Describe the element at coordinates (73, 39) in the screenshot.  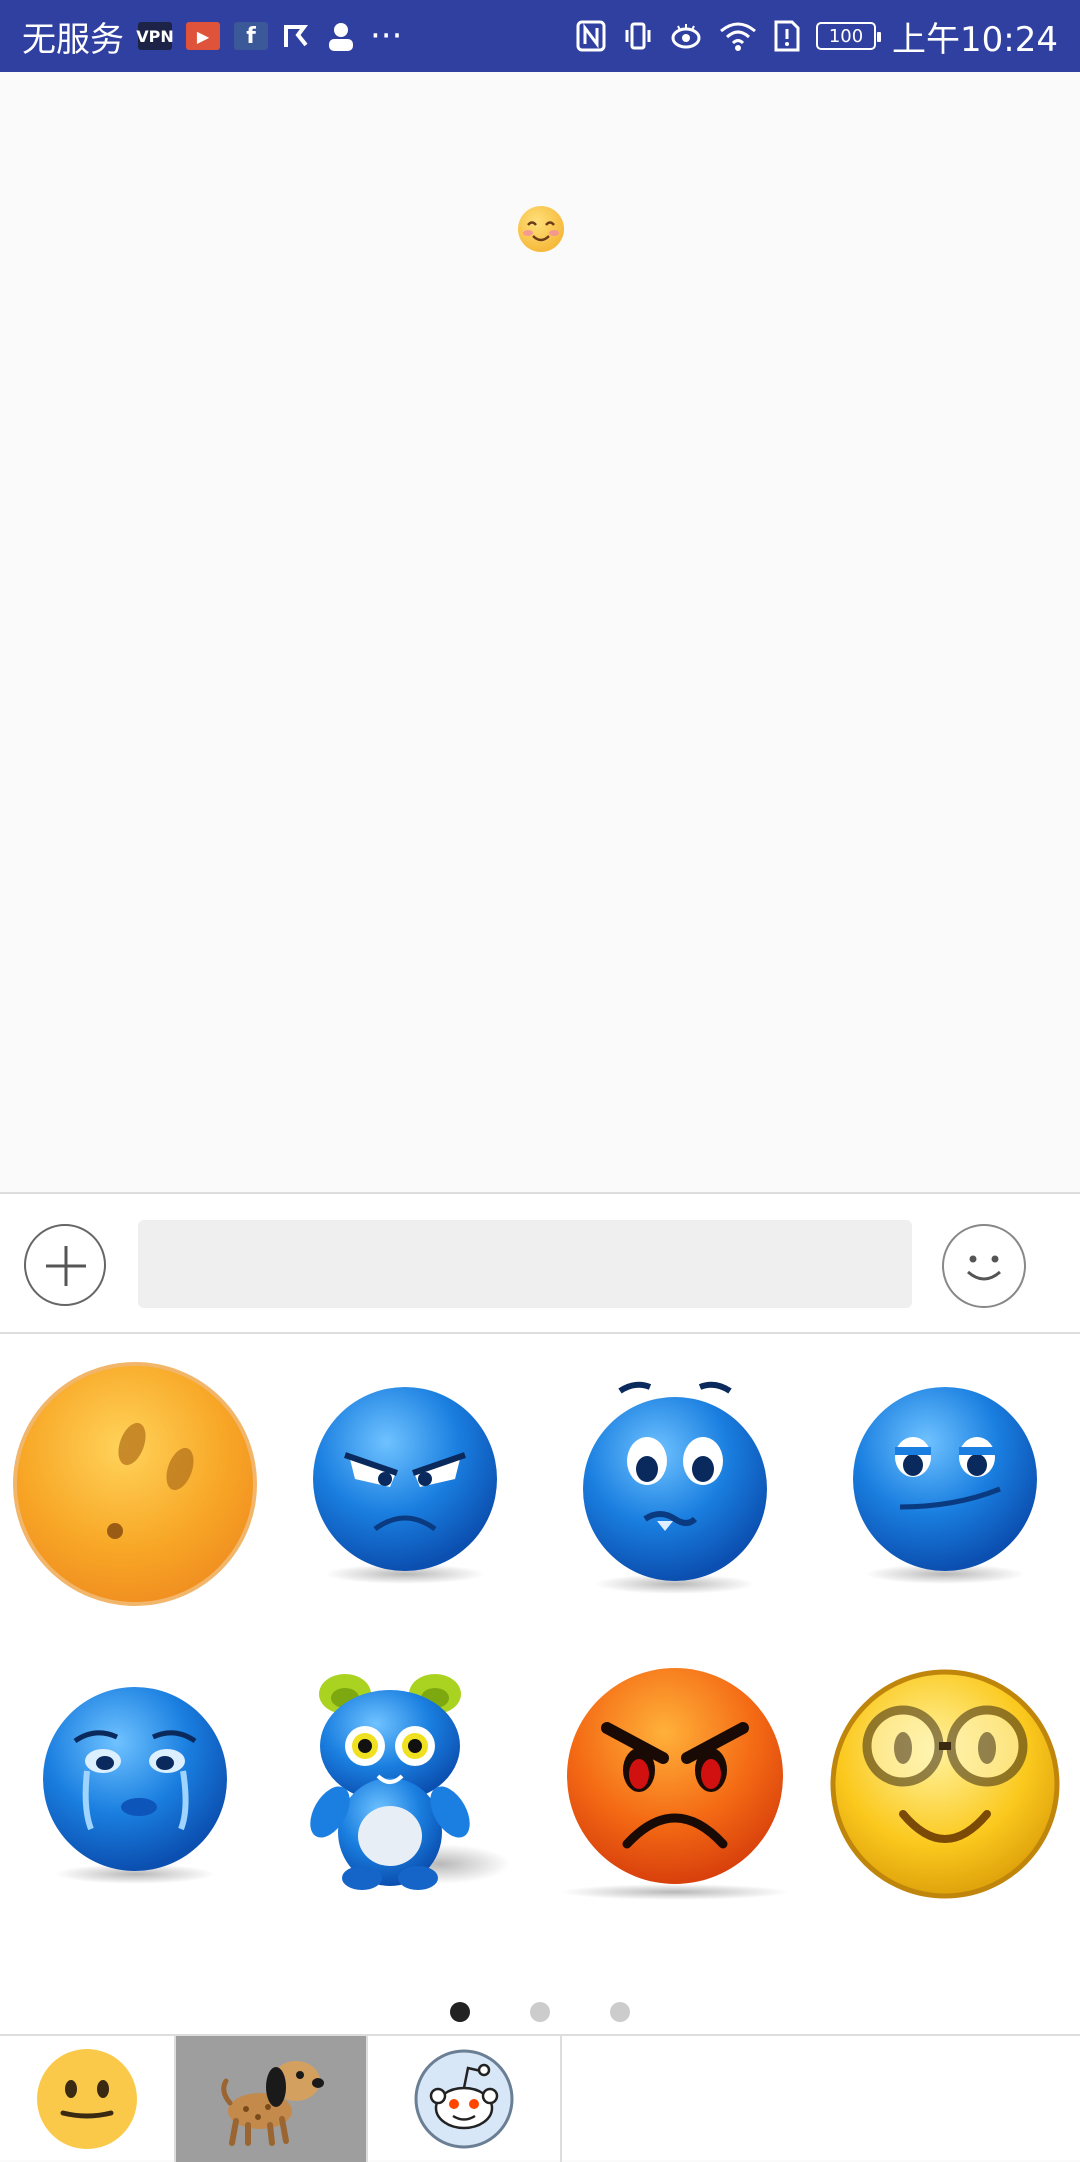
I see `carrier-label: 无服务` at that location.